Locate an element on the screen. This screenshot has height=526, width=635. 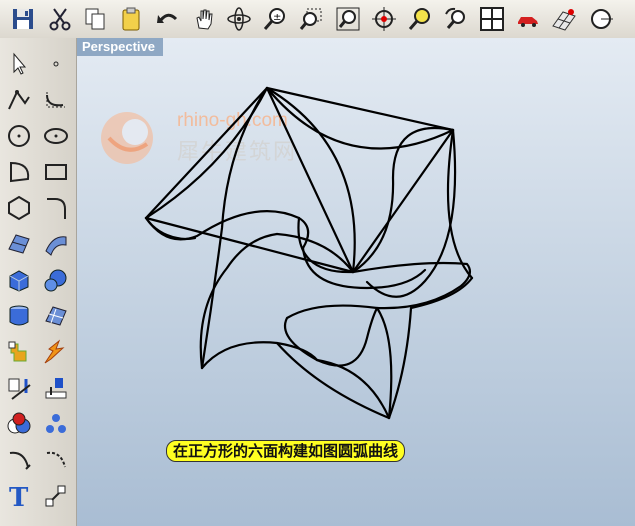
surface-extrude-icon is located at coordinates (56, 244).